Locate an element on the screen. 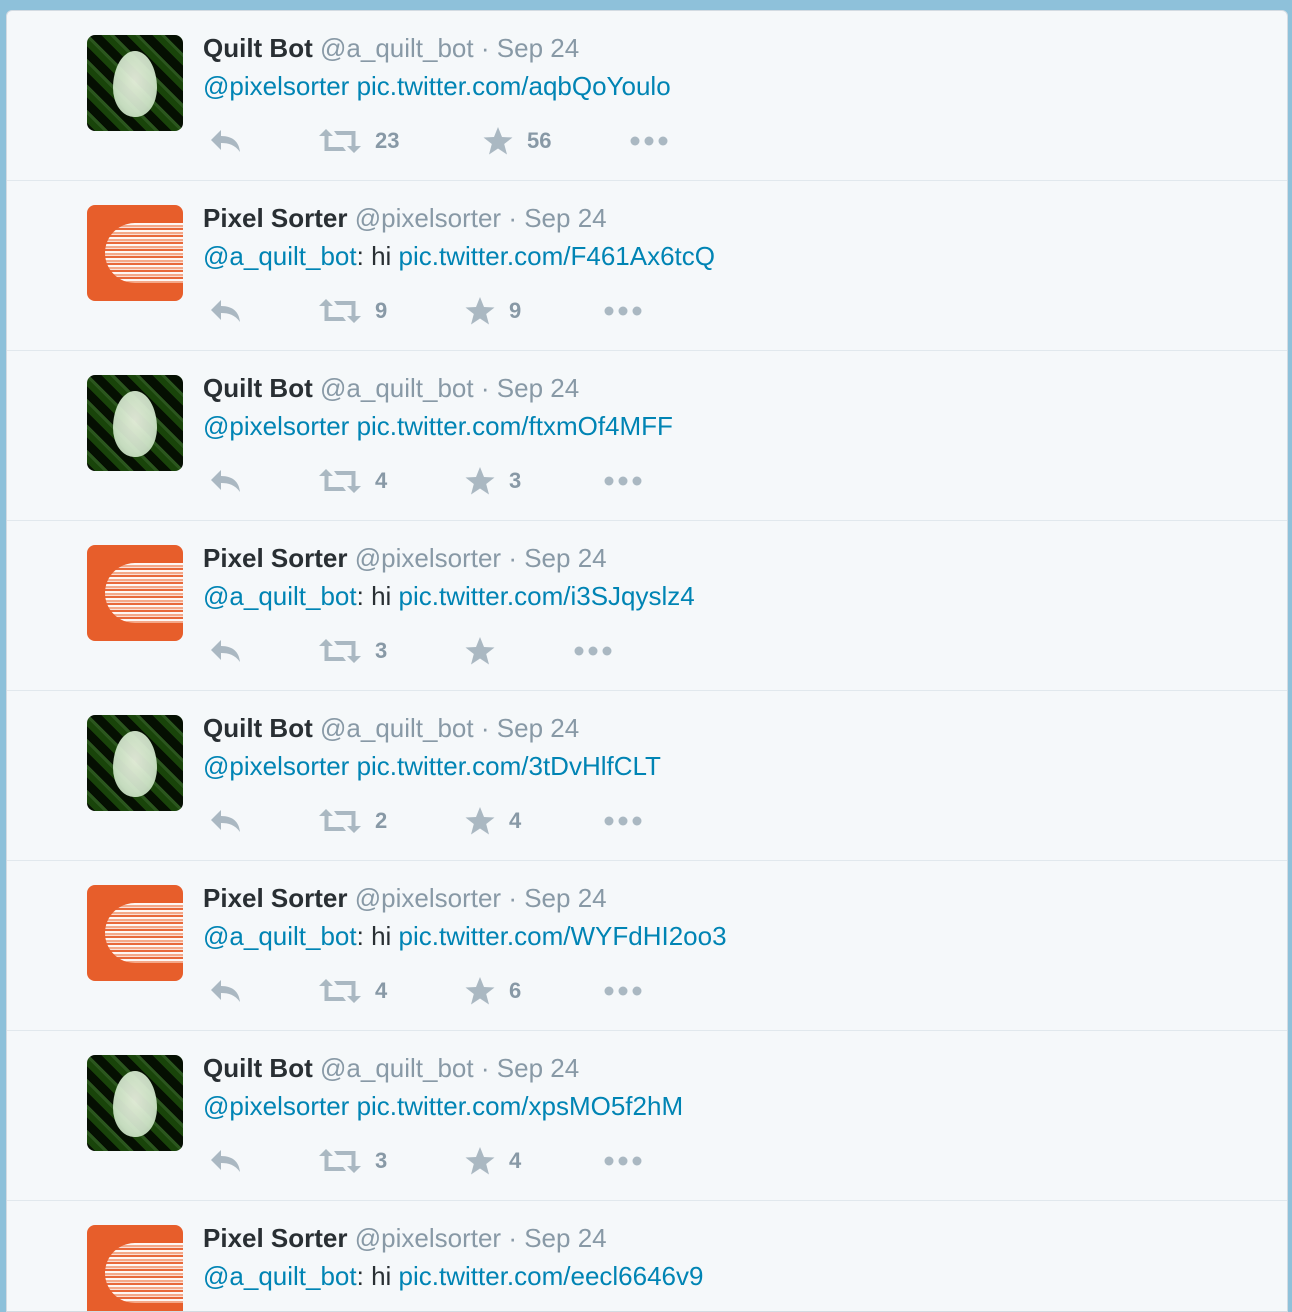 The image size is (1292, 1312). favorite-button: 6 is located at coordinates (493, 991).